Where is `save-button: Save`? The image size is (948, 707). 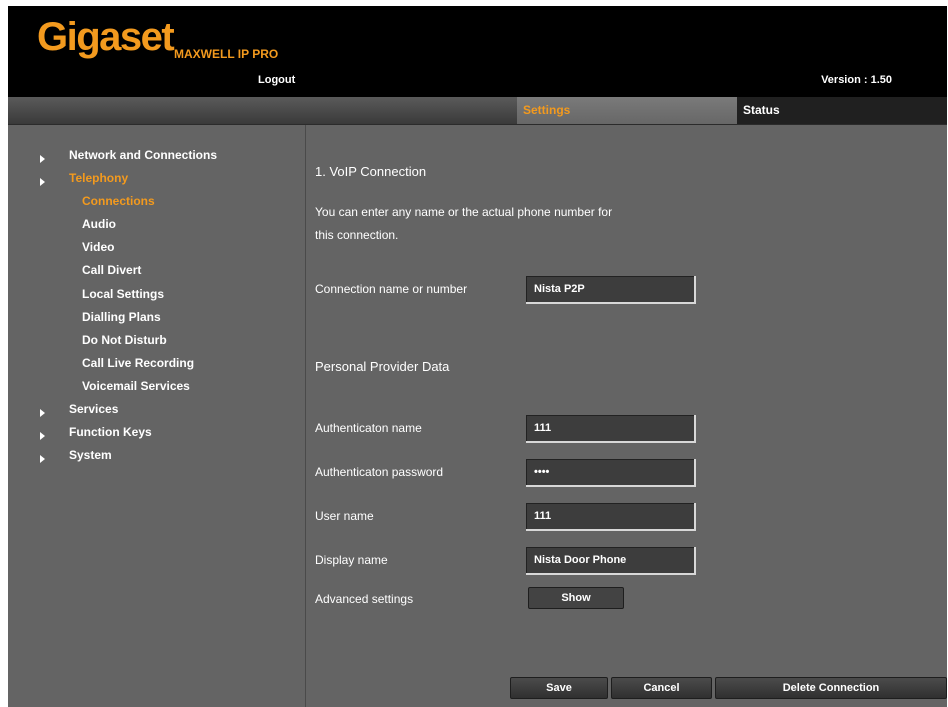
save-button: Save is located at coordinates (559, 688).